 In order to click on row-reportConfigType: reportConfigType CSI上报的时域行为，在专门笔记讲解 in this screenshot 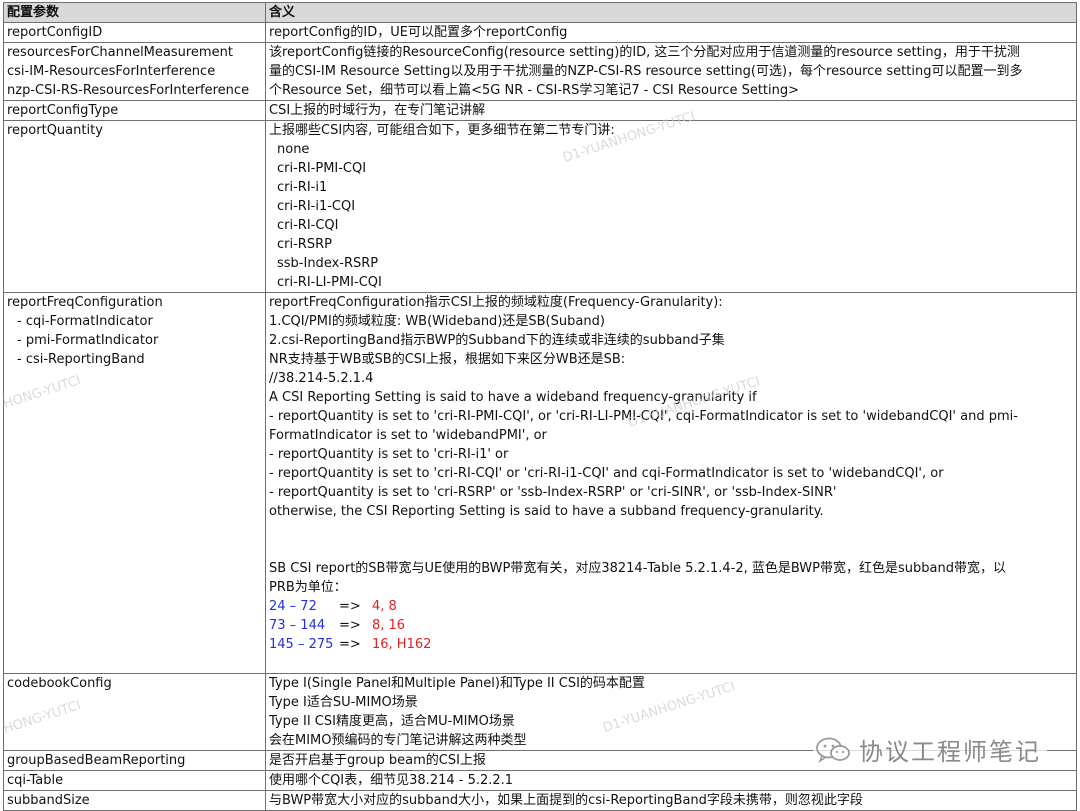, I will do `click(540, 110)`.